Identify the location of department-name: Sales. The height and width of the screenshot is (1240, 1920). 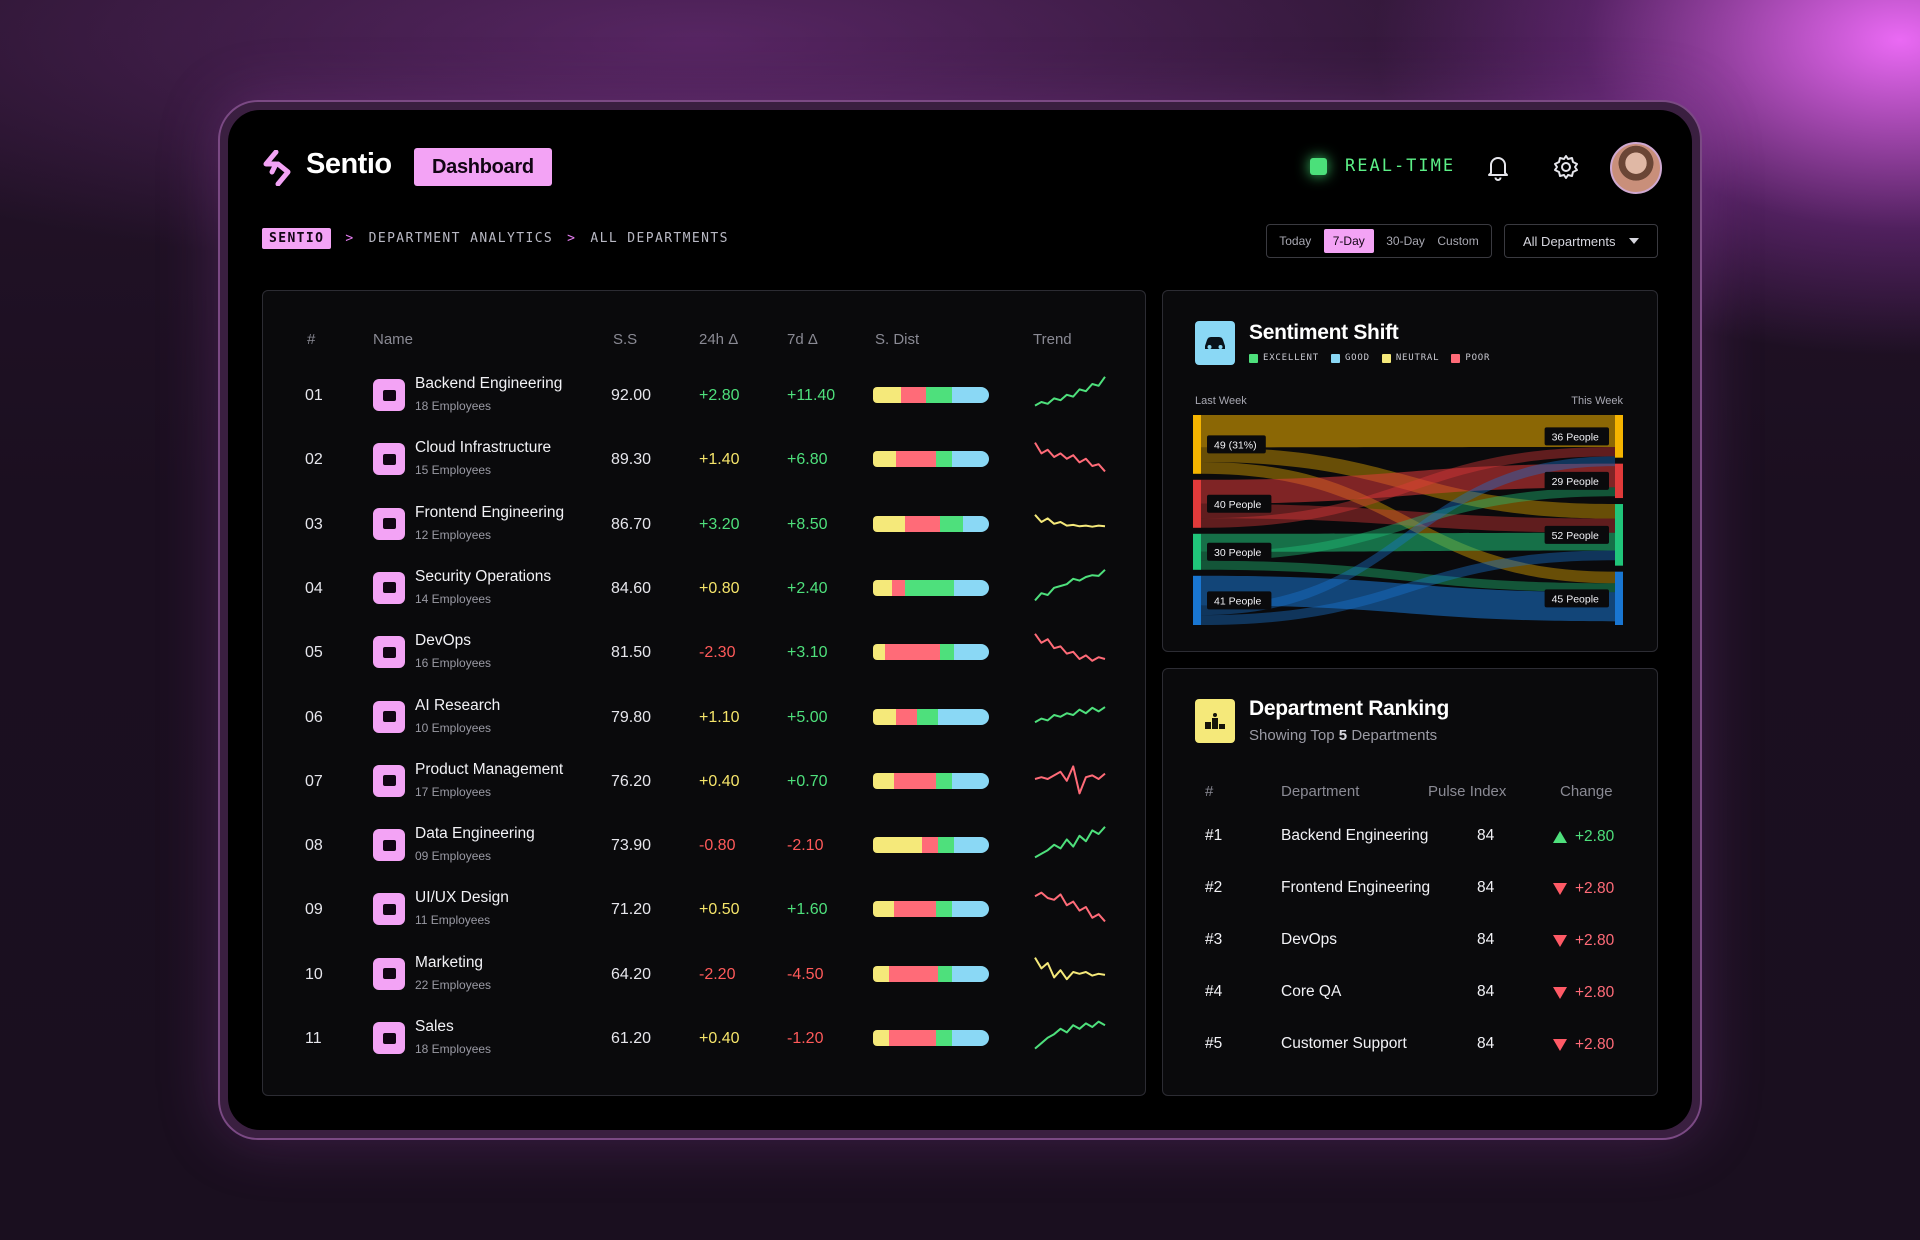
(434, 1027).